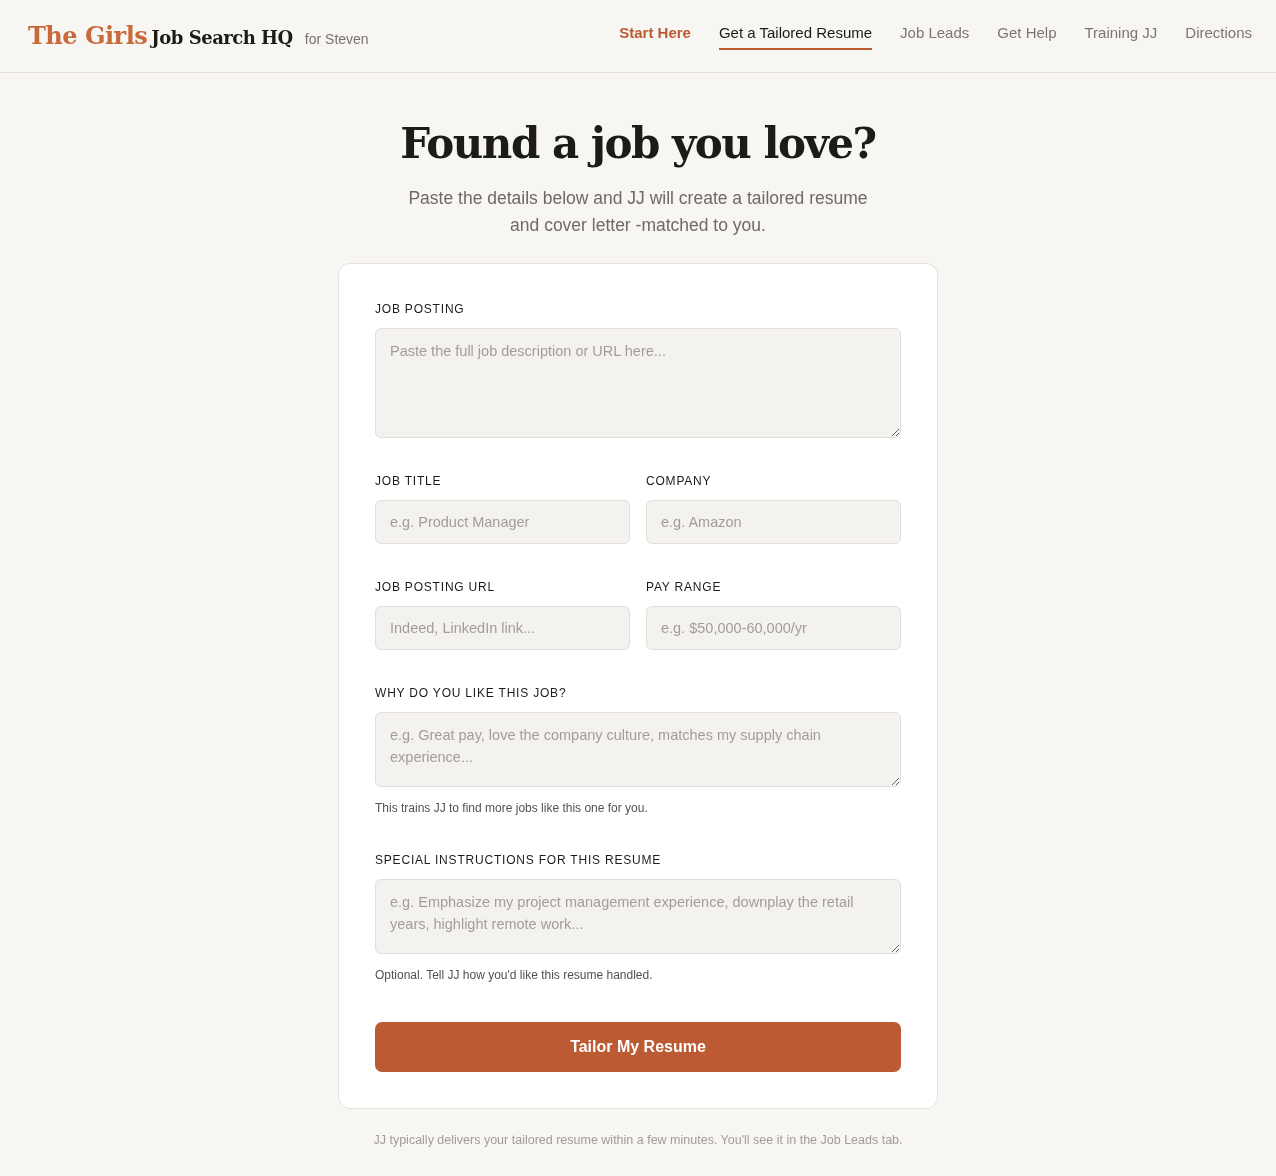  Describe the element at coordinates (638, 1047) in the screenshot. I see `tailor-resume-button: Tailor My Resume` at that location.